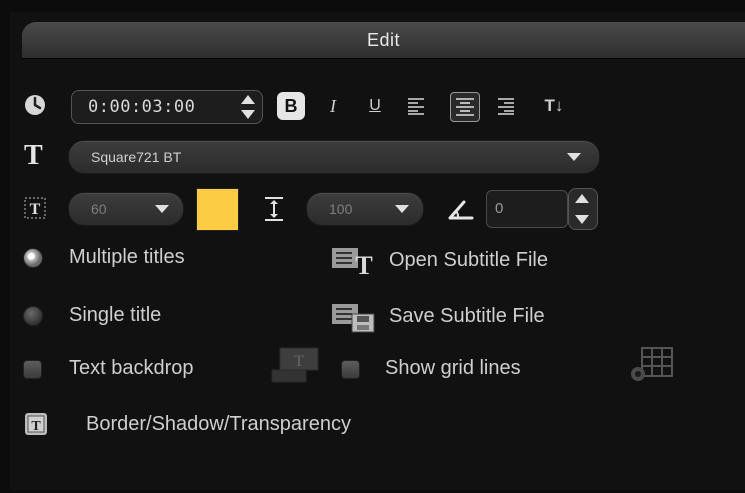 This screenshot has height=493, width=745. Describe the element at coordinates (652, 365) in the screenshot. I see `grid-settings-icon` at that location.